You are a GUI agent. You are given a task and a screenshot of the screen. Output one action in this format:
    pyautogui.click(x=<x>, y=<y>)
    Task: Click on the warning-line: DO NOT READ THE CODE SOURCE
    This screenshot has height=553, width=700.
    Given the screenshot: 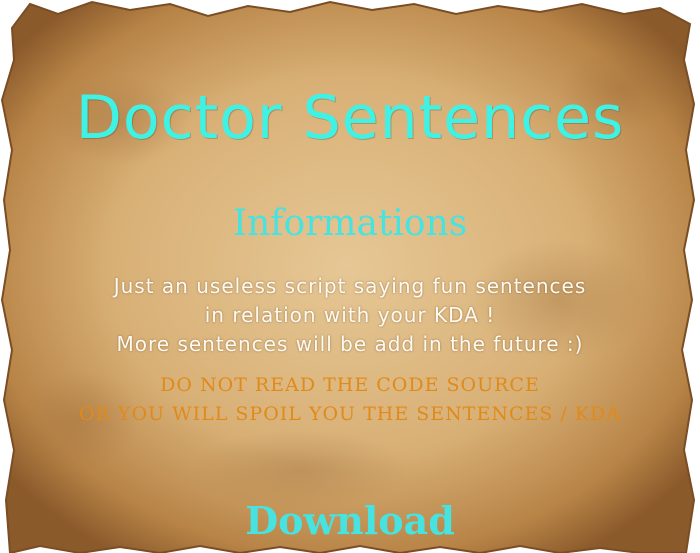 What is the action you would take?
    pyautogui.click(x=350, y=385)
    